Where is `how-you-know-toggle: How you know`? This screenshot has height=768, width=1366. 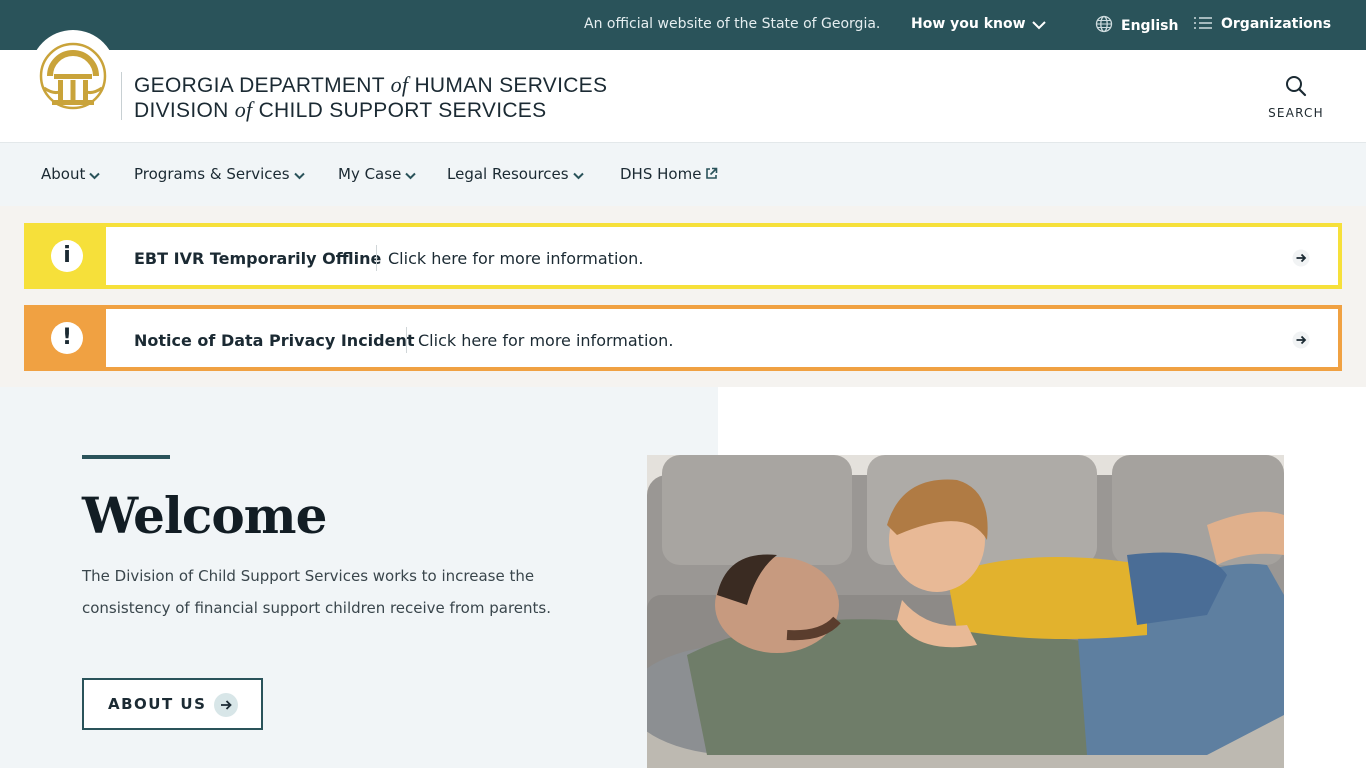
how-you-know-toggle: How you know is located at coordinates (978, 24).